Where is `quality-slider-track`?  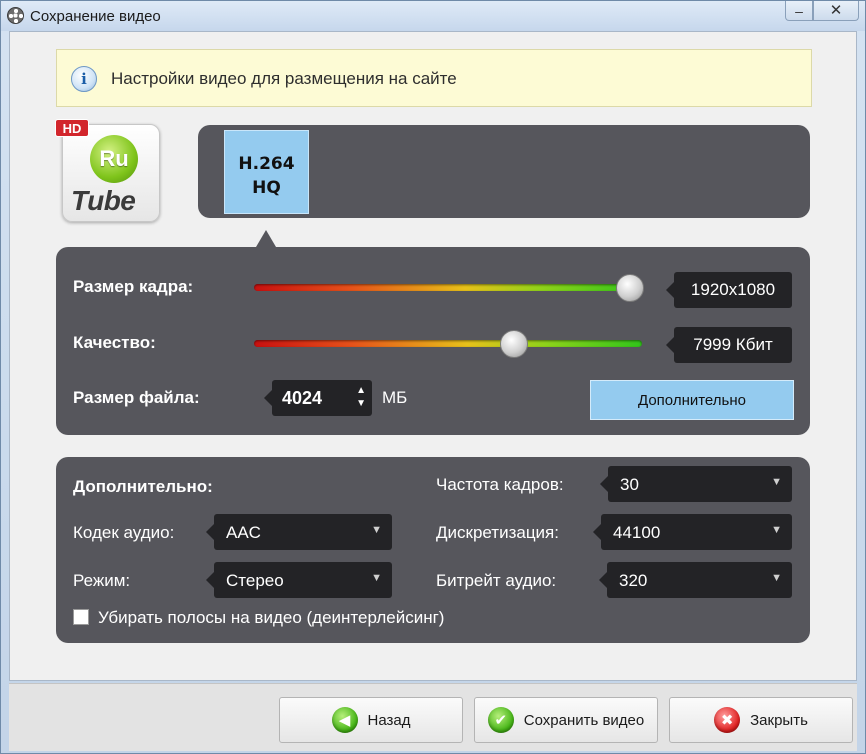
quality-slider-track is located at coordinates (448, 343).